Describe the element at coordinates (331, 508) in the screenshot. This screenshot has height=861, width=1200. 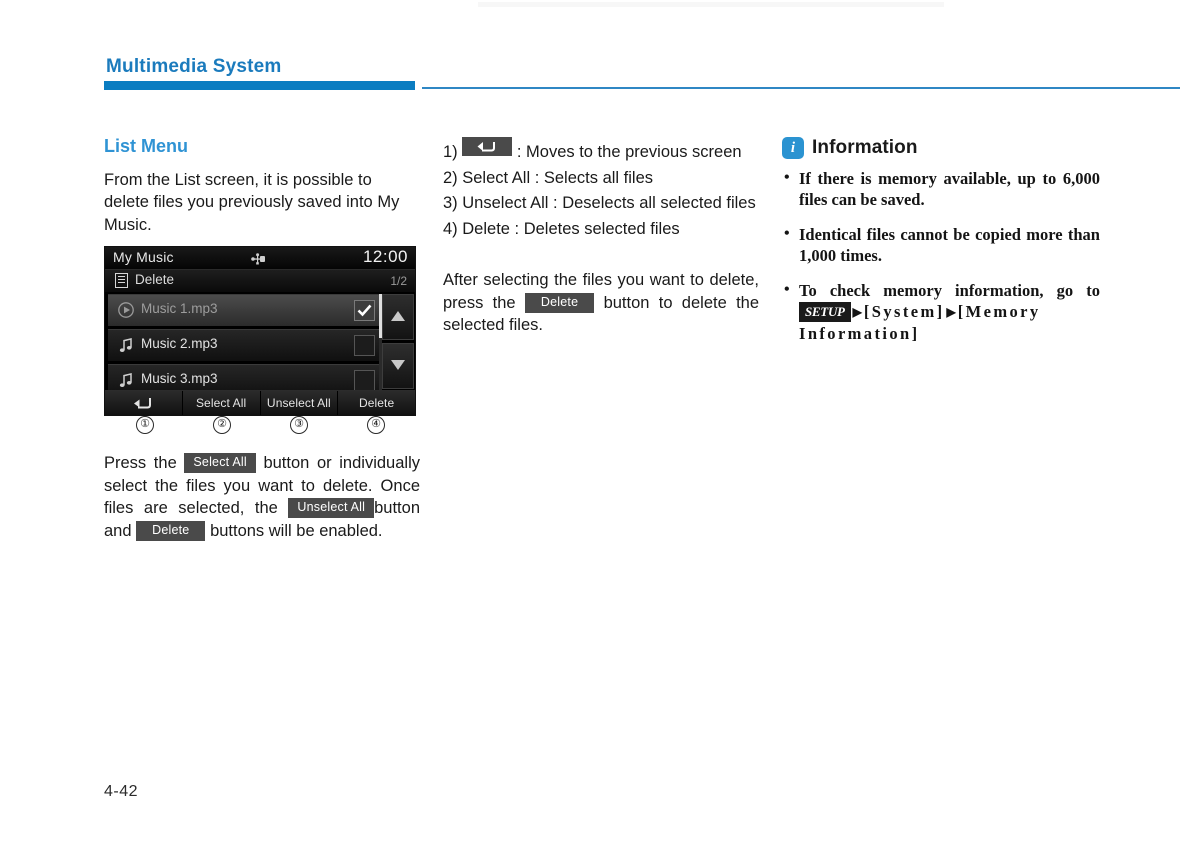
I see `chip-unselect-all: Unselect All` at that location.